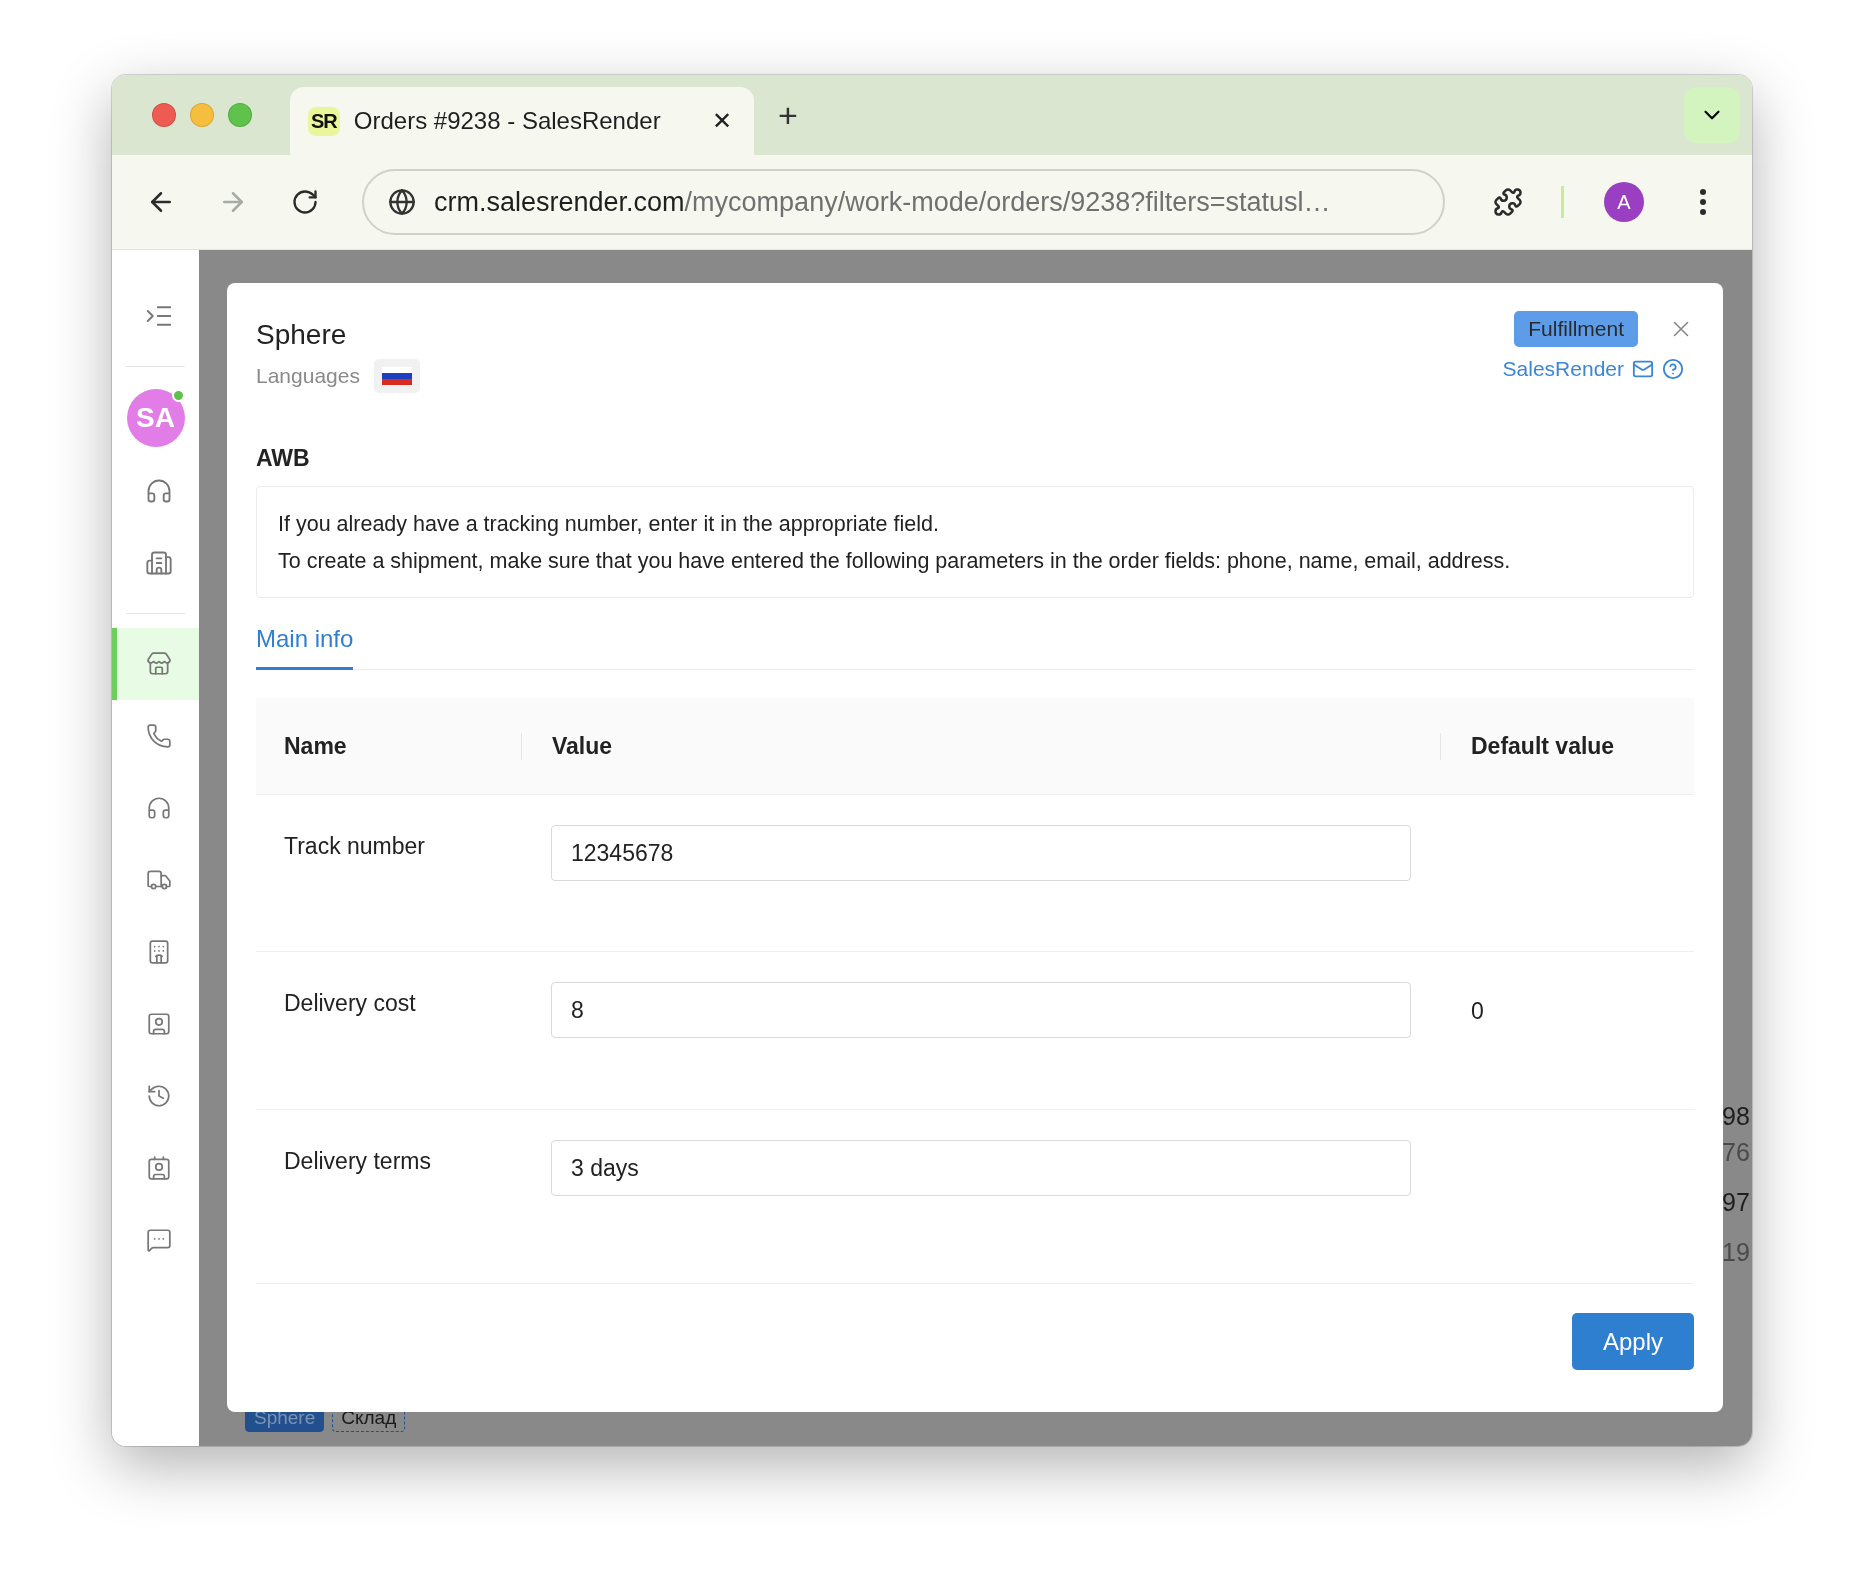 The image size is (1864, 1594). What do you see at coordinates (609, 524) in the screenshot?
I see `info-text: If you already have a tracking number, enter it in the appropriate field.` at bounding box center [609, 524].